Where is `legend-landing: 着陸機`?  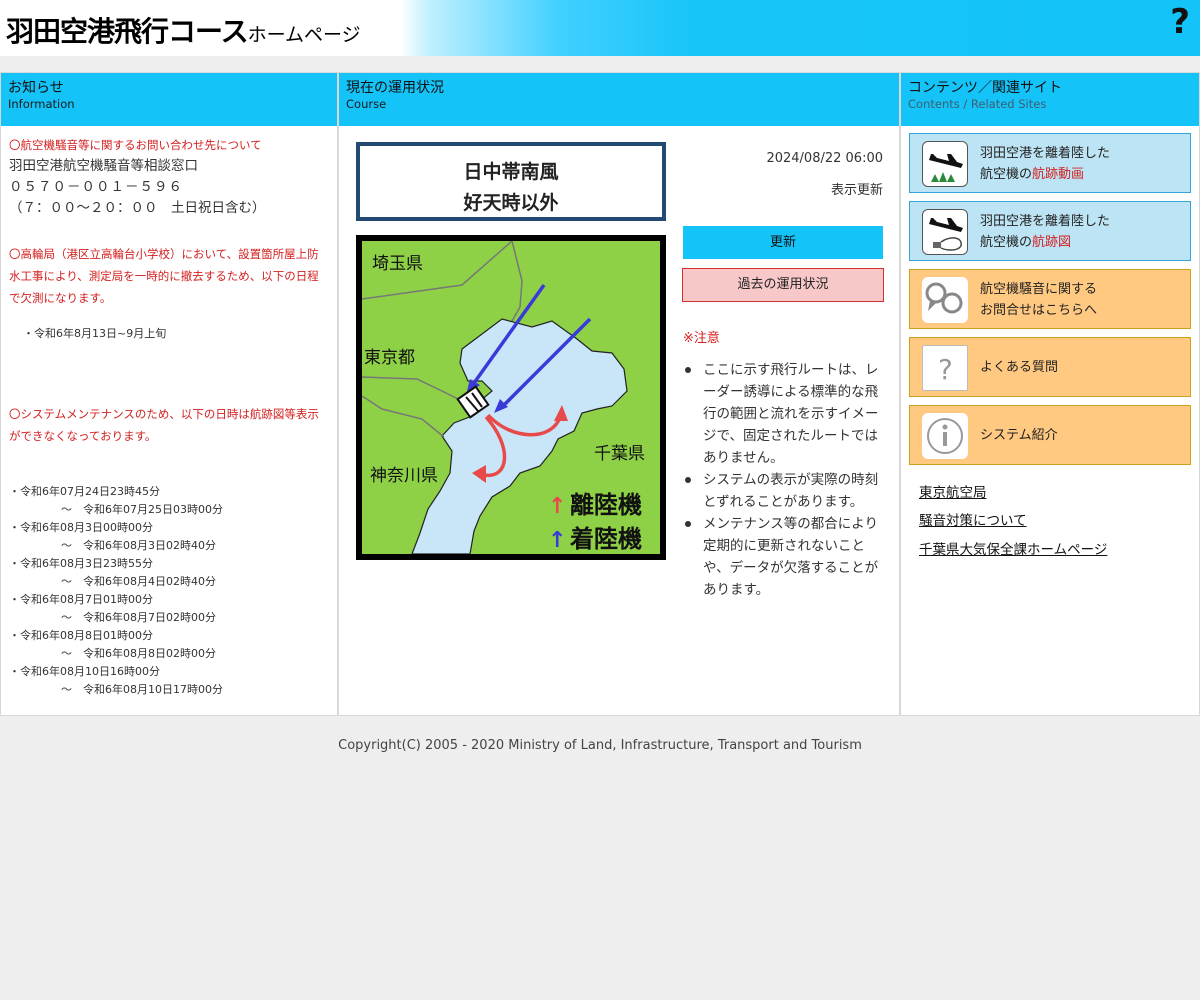
legend-landing: 着陸機 is located at coordinates (606, 539).